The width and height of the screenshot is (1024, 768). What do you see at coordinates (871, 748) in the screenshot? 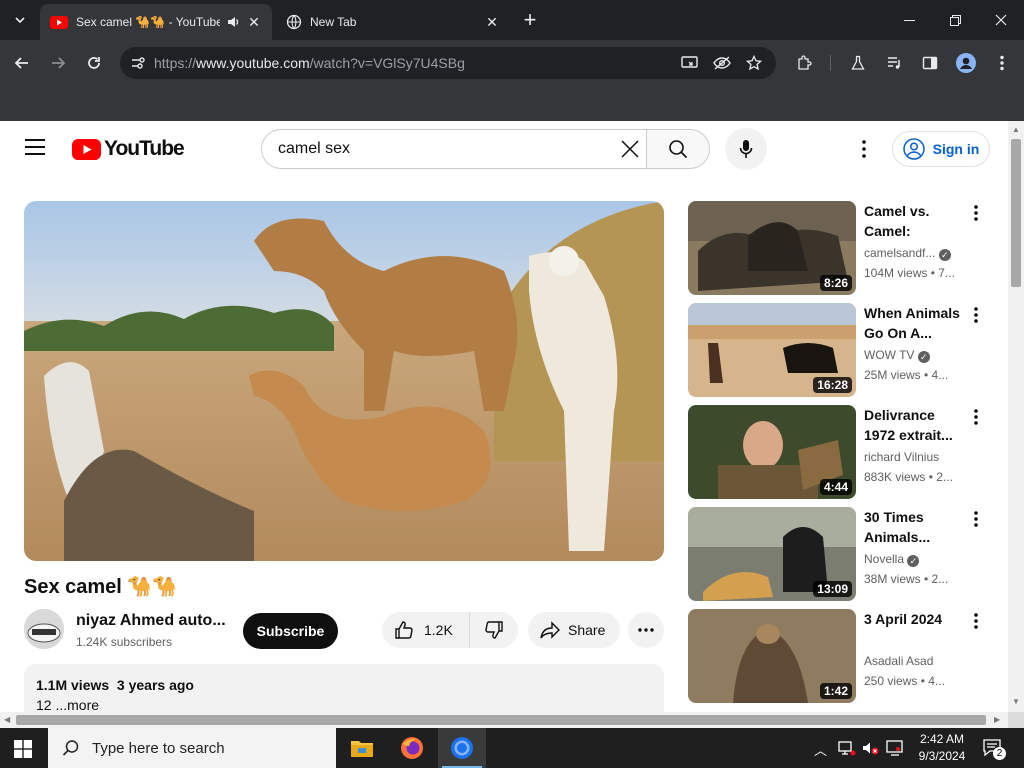
I see `volume-muted-icon` at bounding box center [871, 748].